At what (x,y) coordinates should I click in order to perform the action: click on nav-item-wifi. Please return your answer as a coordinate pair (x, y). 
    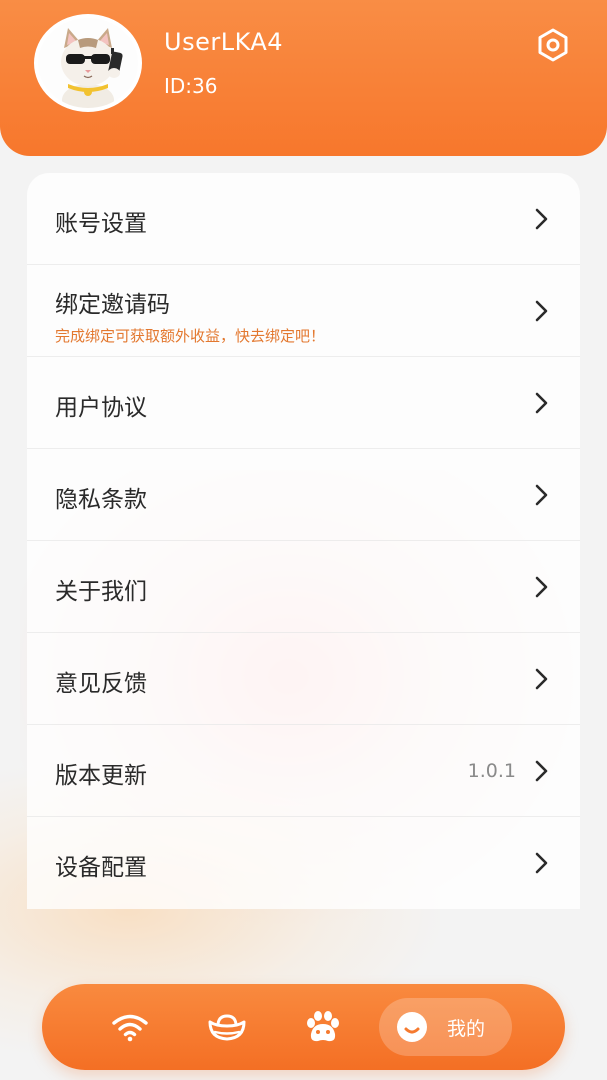
    Looking at the image, I should click on (130, 1027).